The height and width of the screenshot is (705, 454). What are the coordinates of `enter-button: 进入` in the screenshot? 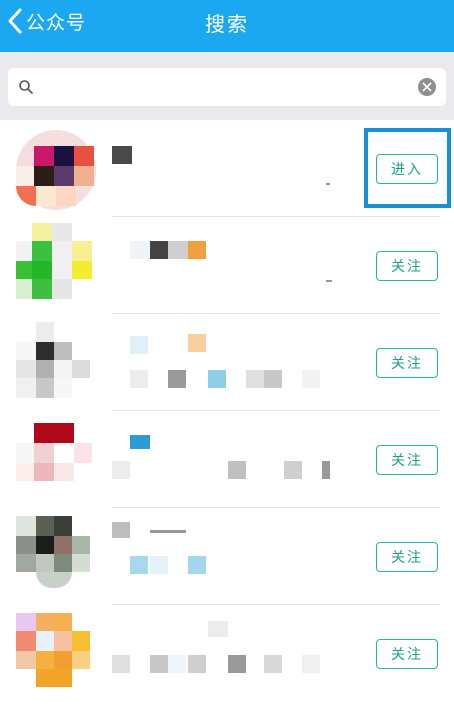 It's located at (407, 169).